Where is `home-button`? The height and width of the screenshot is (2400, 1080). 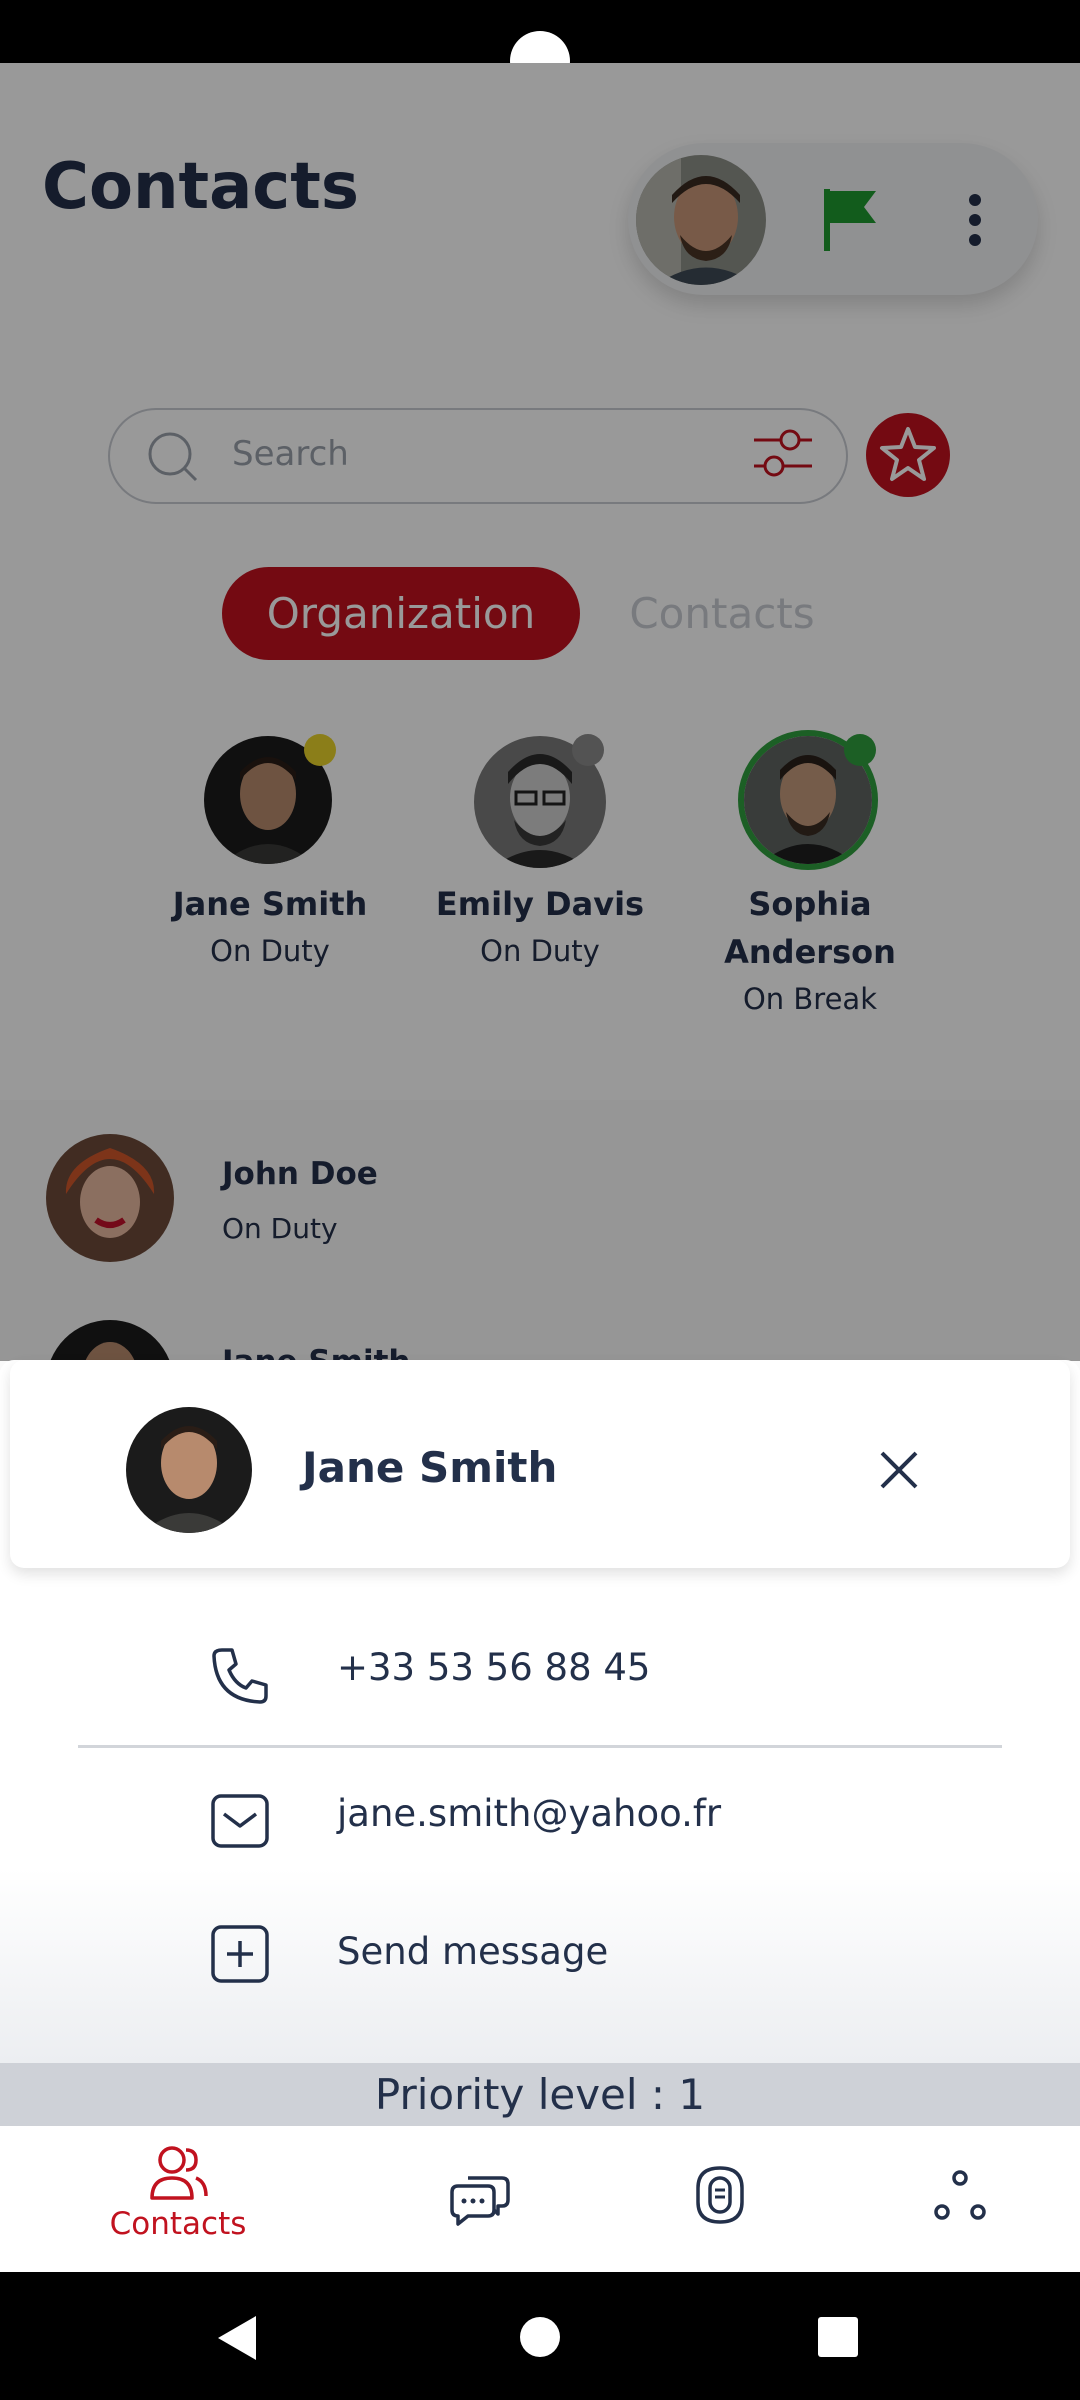 home-button is located at coordinates (540, 2337).